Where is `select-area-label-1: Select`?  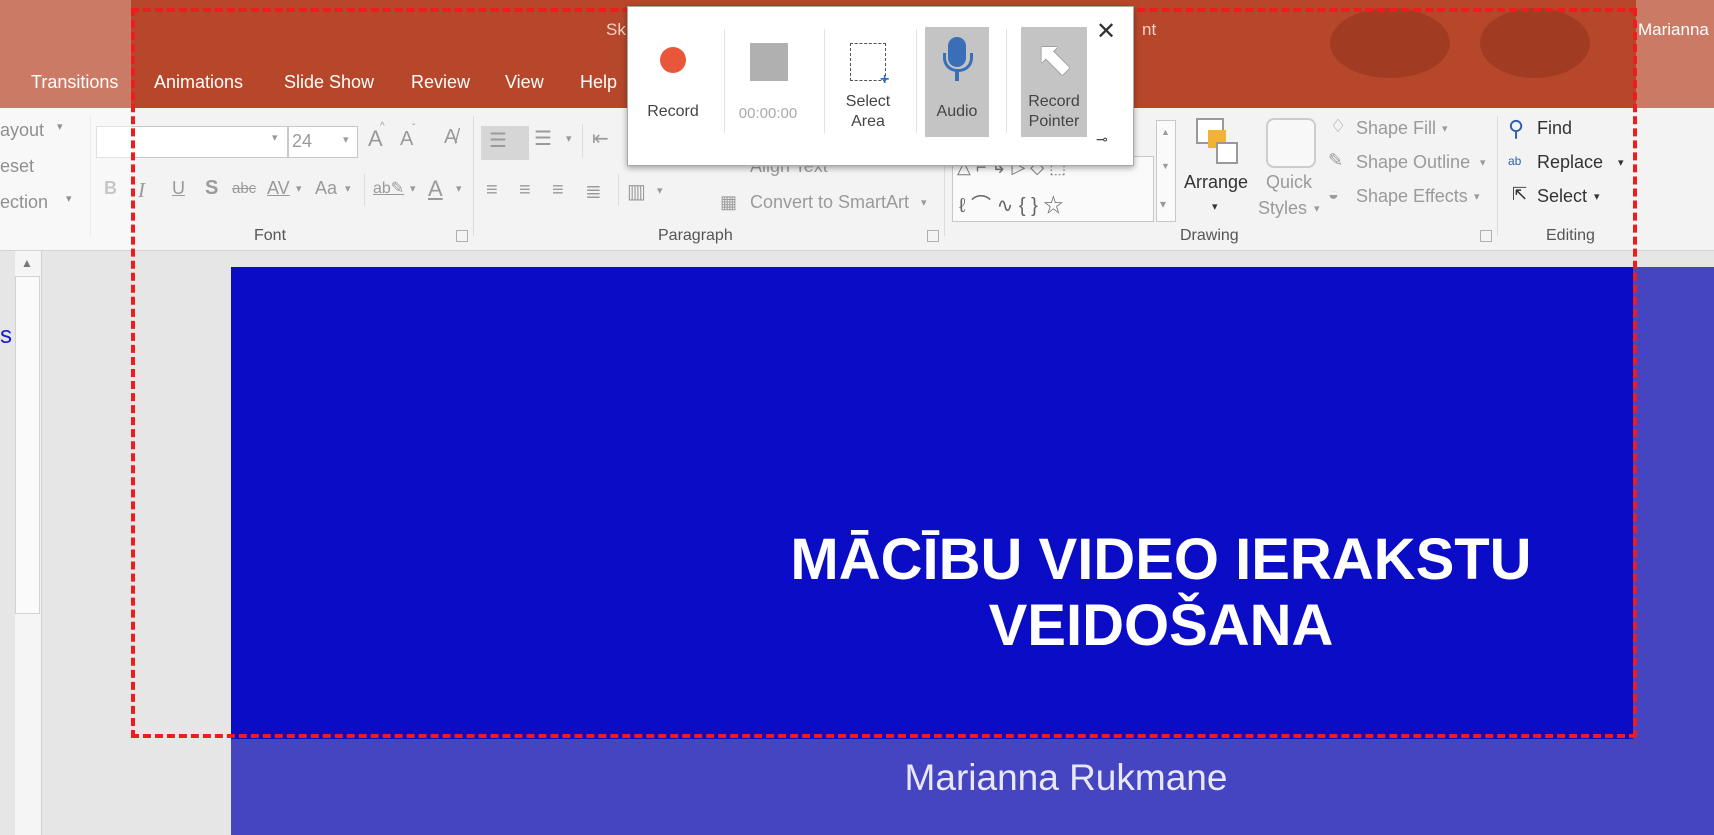
select-area-label-1: Select is located at coordinates (868, 101).